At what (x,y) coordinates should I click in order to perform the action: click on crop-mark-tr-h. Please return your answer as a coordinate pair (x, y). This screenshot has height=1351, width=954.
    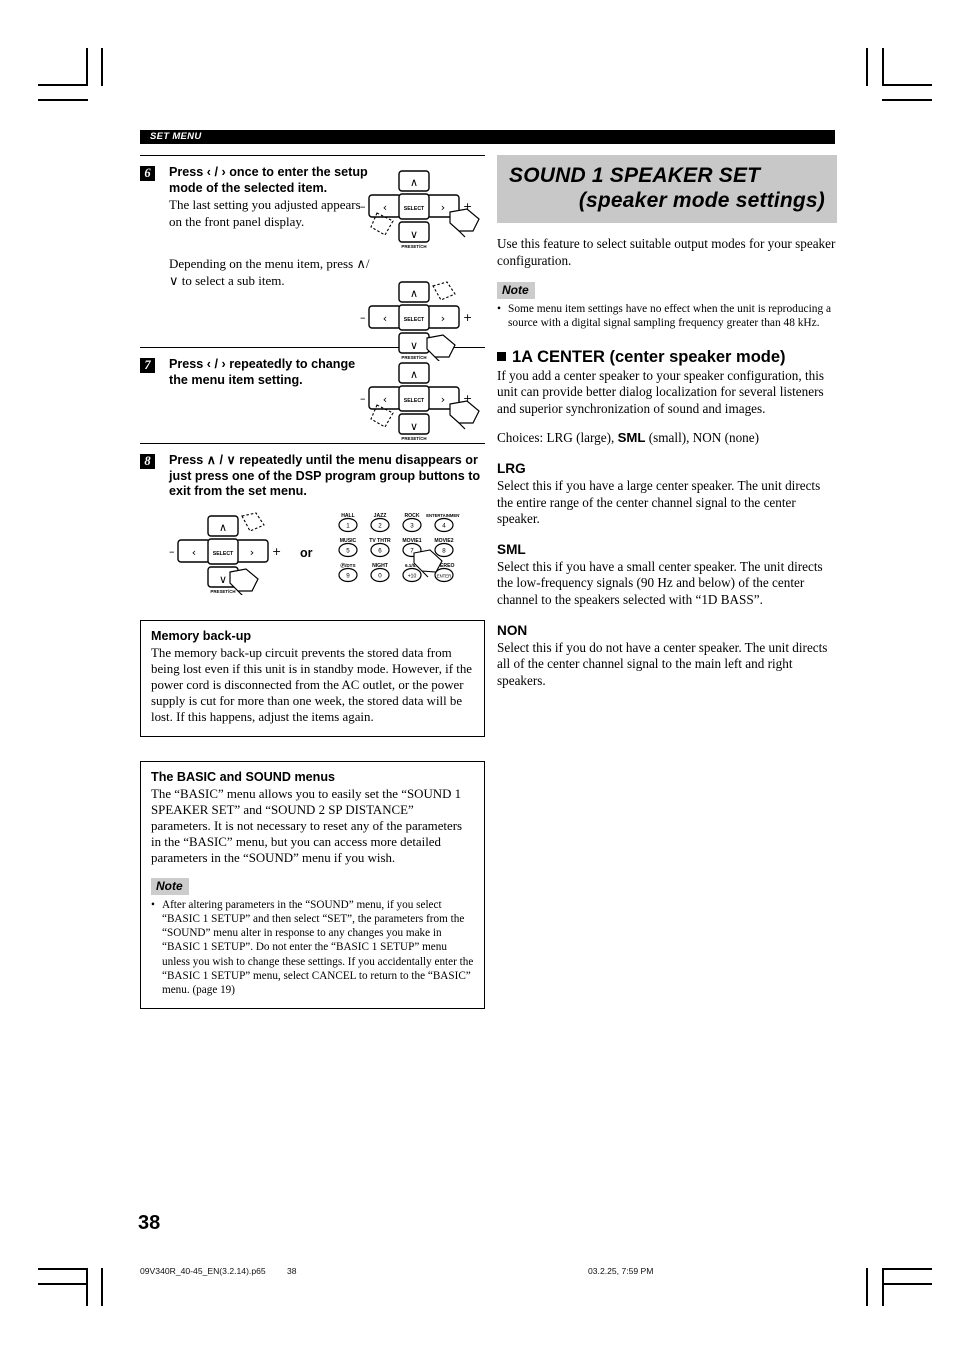
    Looking at the image, I should click on (907, 85).